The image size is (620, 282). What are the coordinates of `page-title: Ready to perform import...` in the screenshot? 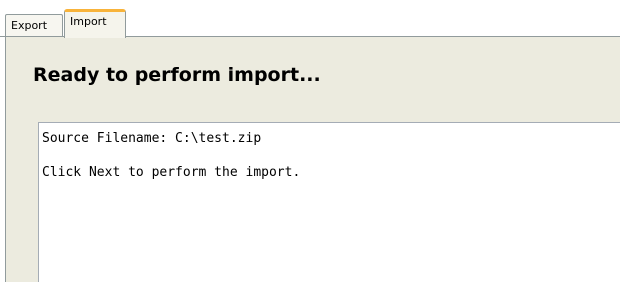 It's located at (177, 75).